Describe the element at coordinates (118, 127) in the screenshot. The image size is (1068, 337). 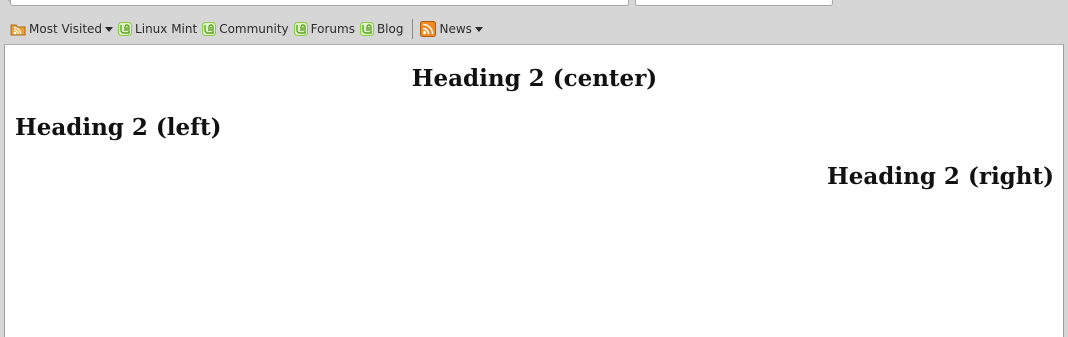
I see `heading-left: Heading 2 (left)` at that location.